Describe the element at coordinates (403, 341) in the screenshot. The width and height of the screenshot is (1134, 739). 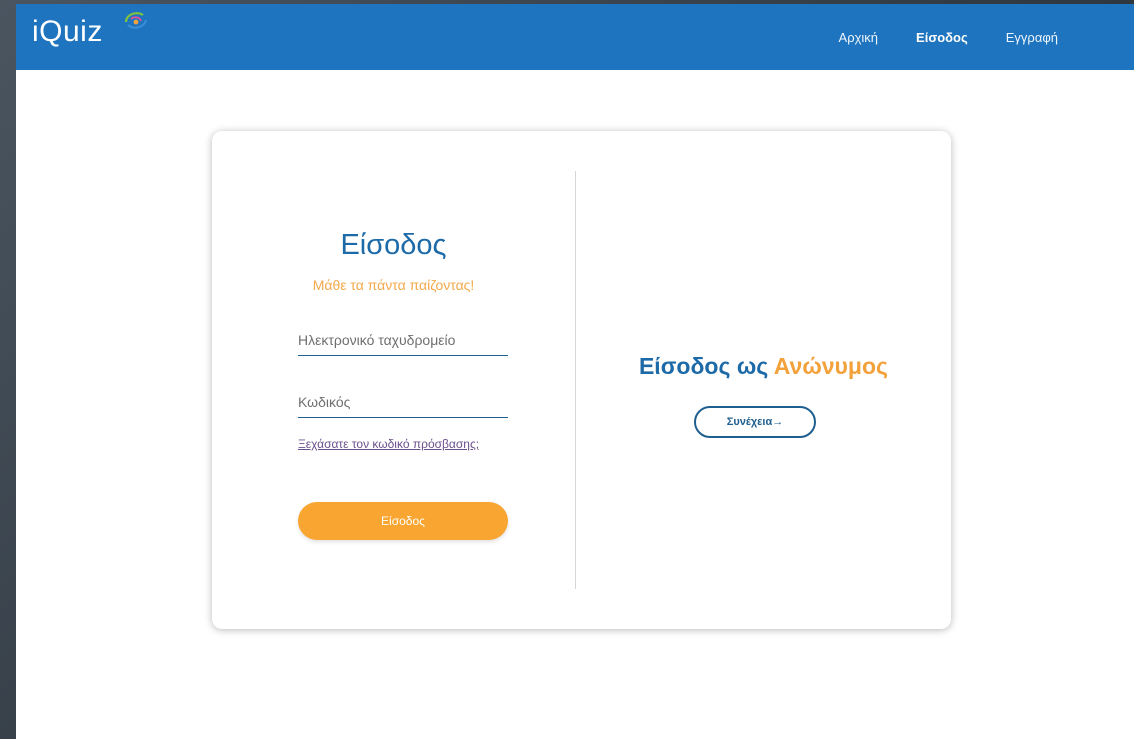
I see `email-field` at that location.